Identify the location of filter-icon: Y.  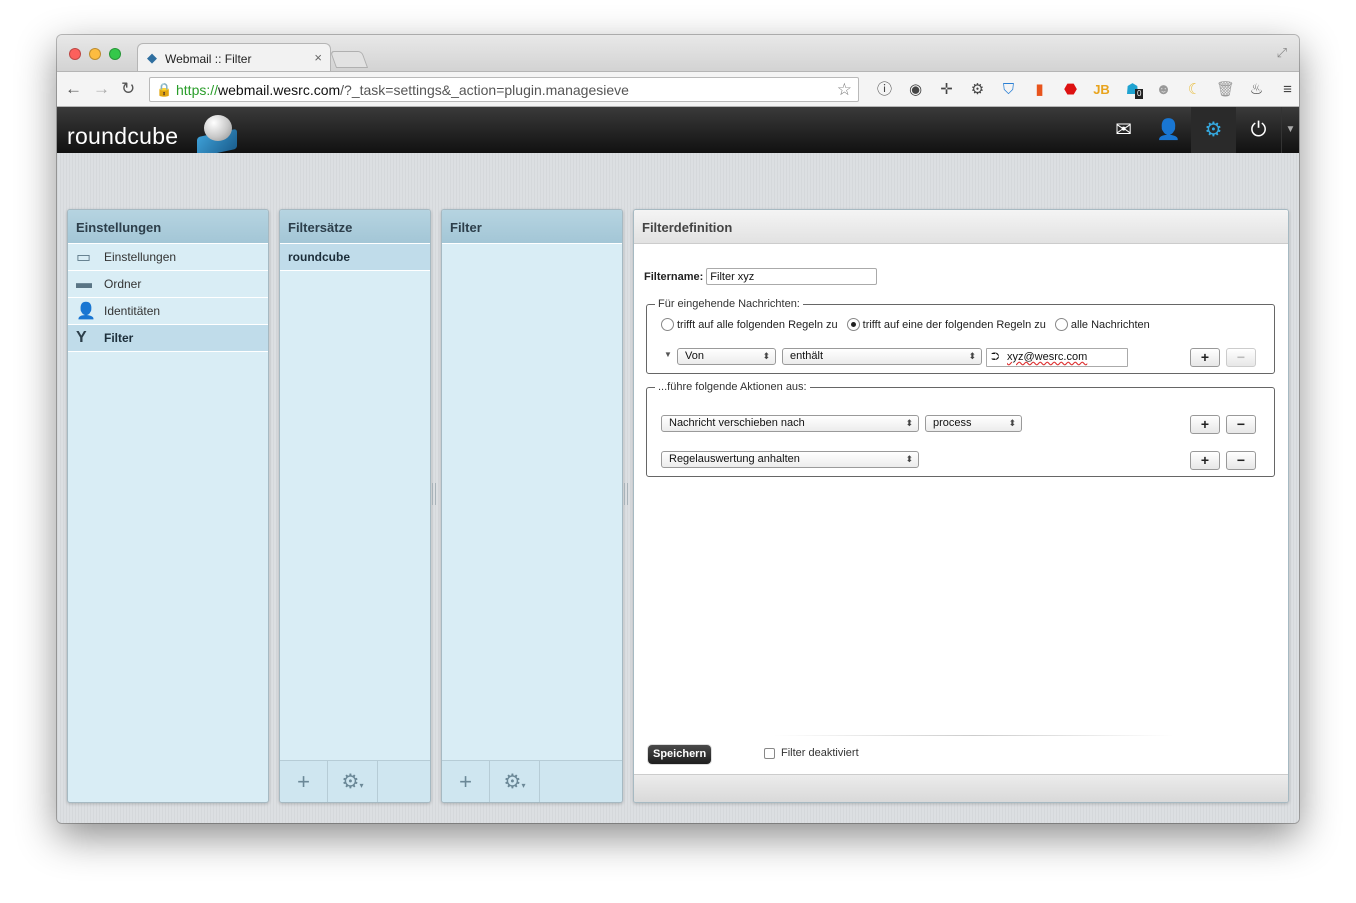
(81, 337).